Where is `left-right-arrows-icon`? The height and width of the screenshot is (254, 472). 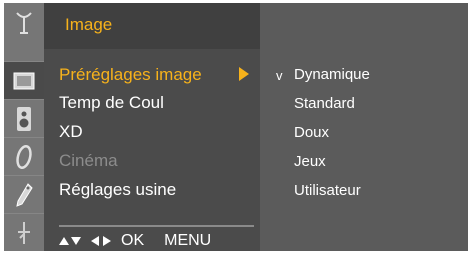
left-right-arrows-icon is located at coordinates (101, 241).